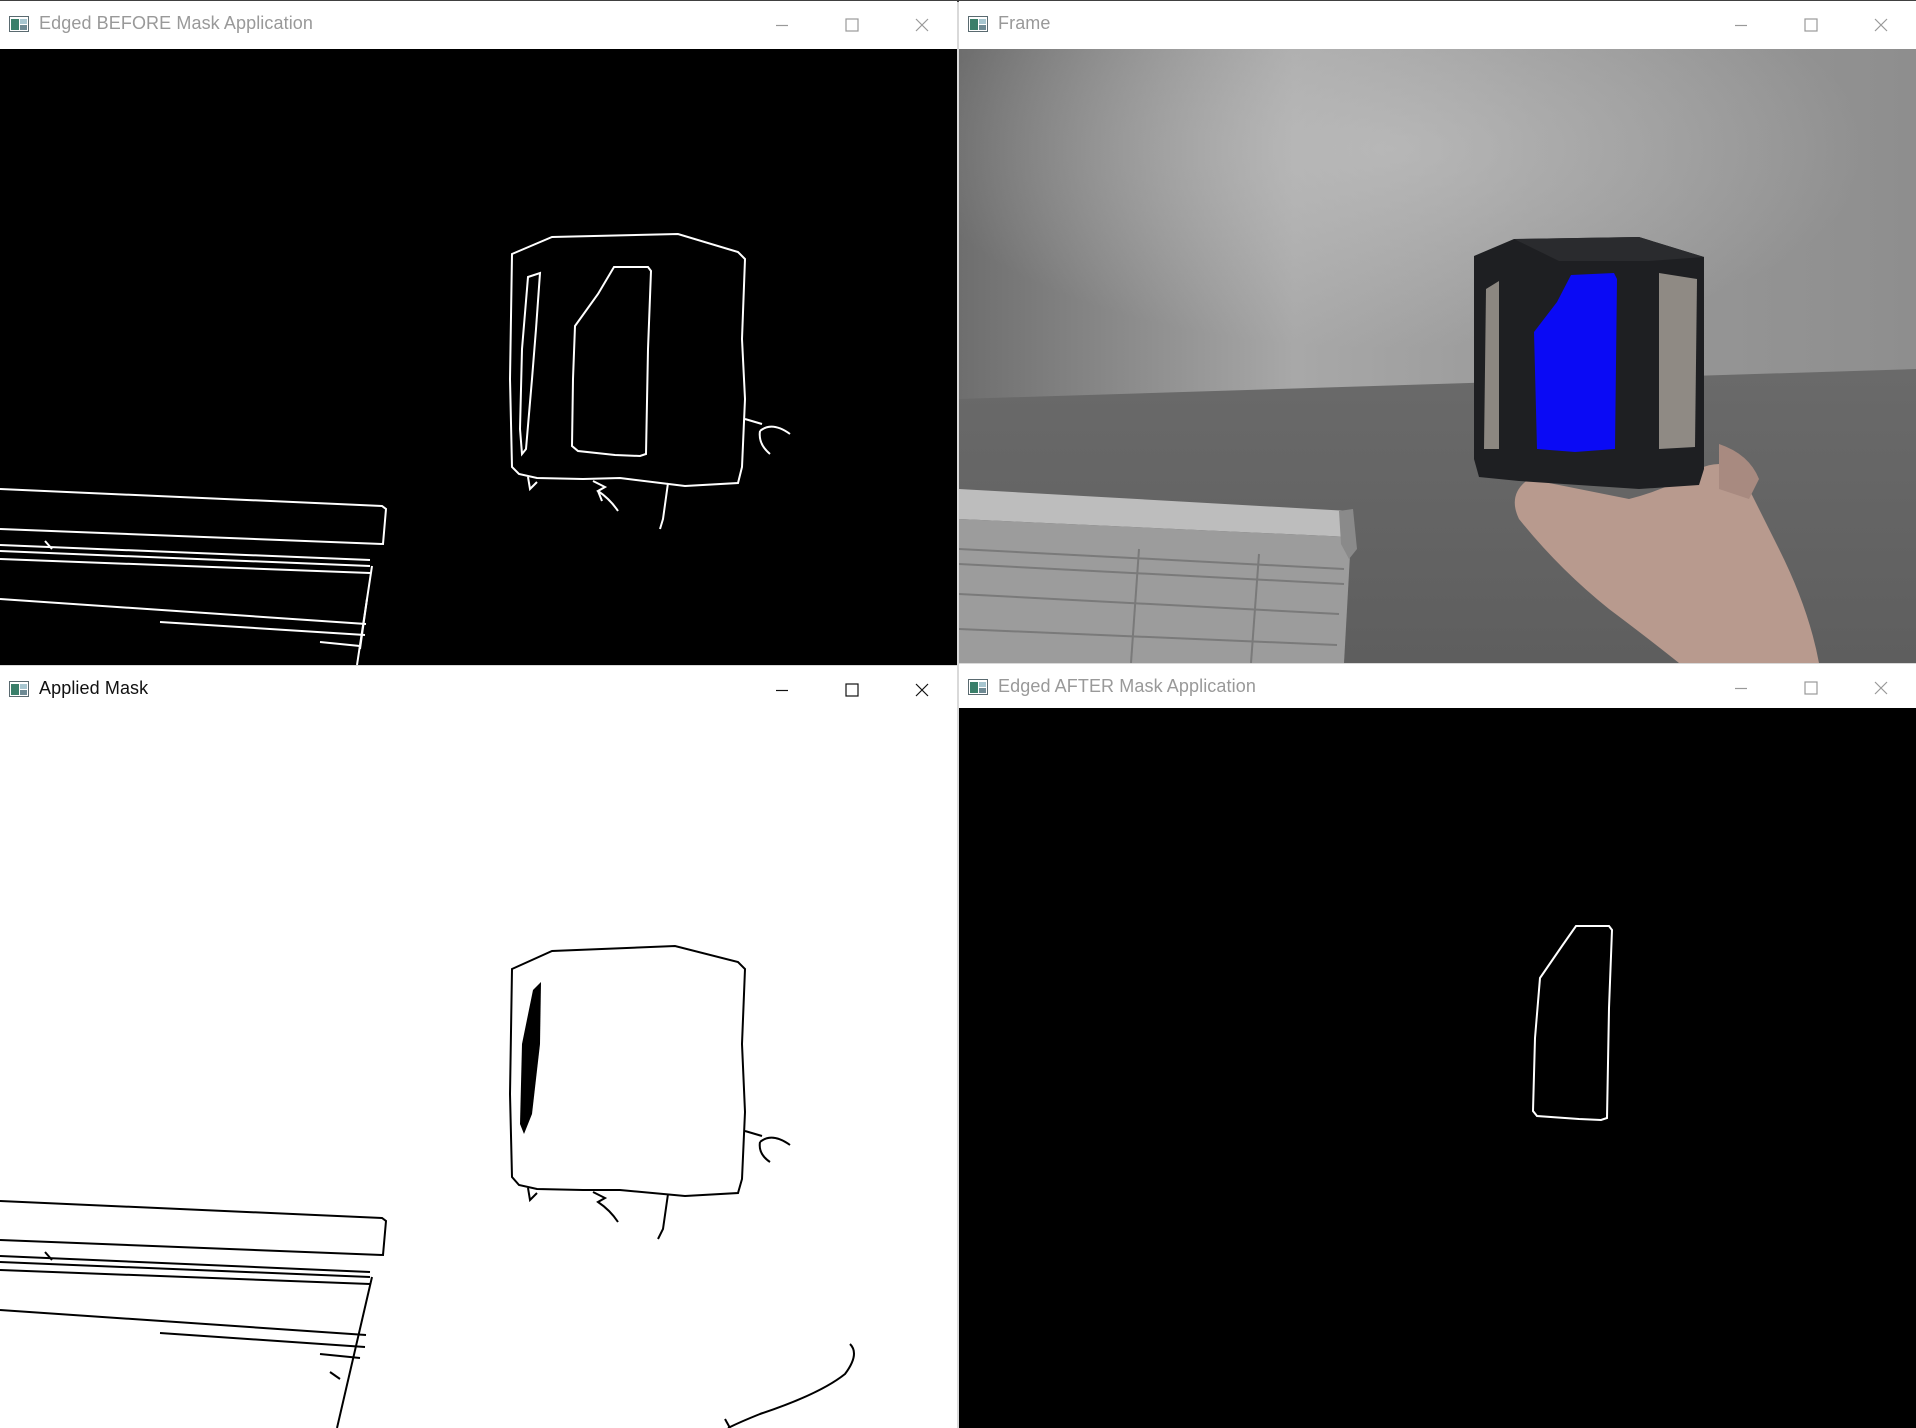 Image resolution: width=1916 pixels, height=1428 pixels. Describe the element at coordinates (1437, 25) in the screenshot. I see `titlebar: Frame` at that location.